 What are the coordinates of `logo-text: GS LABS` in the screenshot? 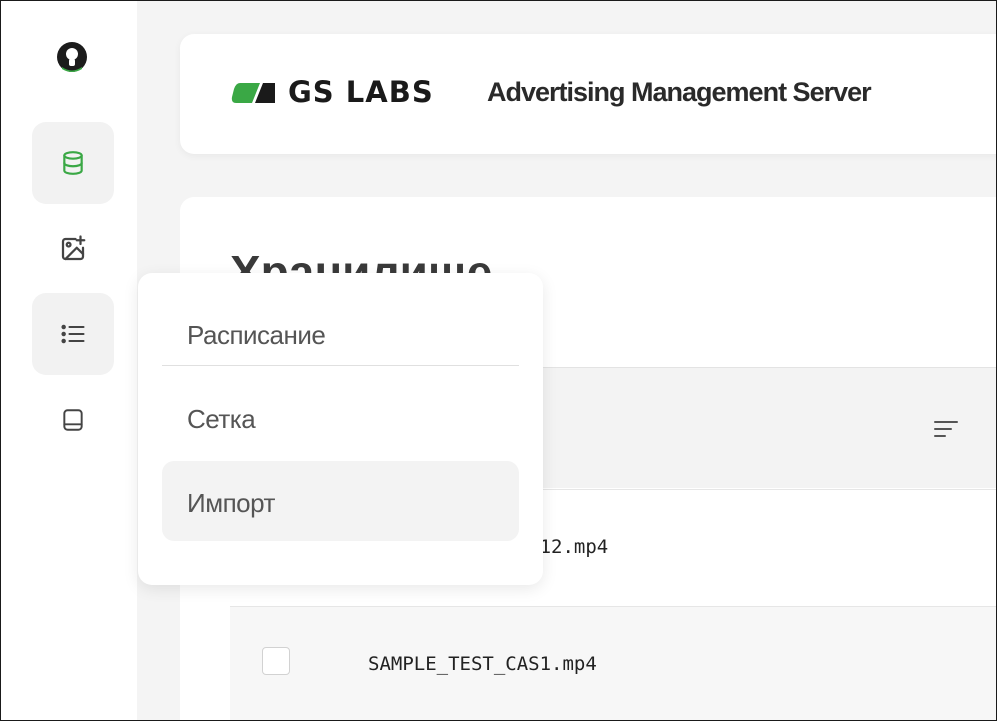 It's located at (361, 92).